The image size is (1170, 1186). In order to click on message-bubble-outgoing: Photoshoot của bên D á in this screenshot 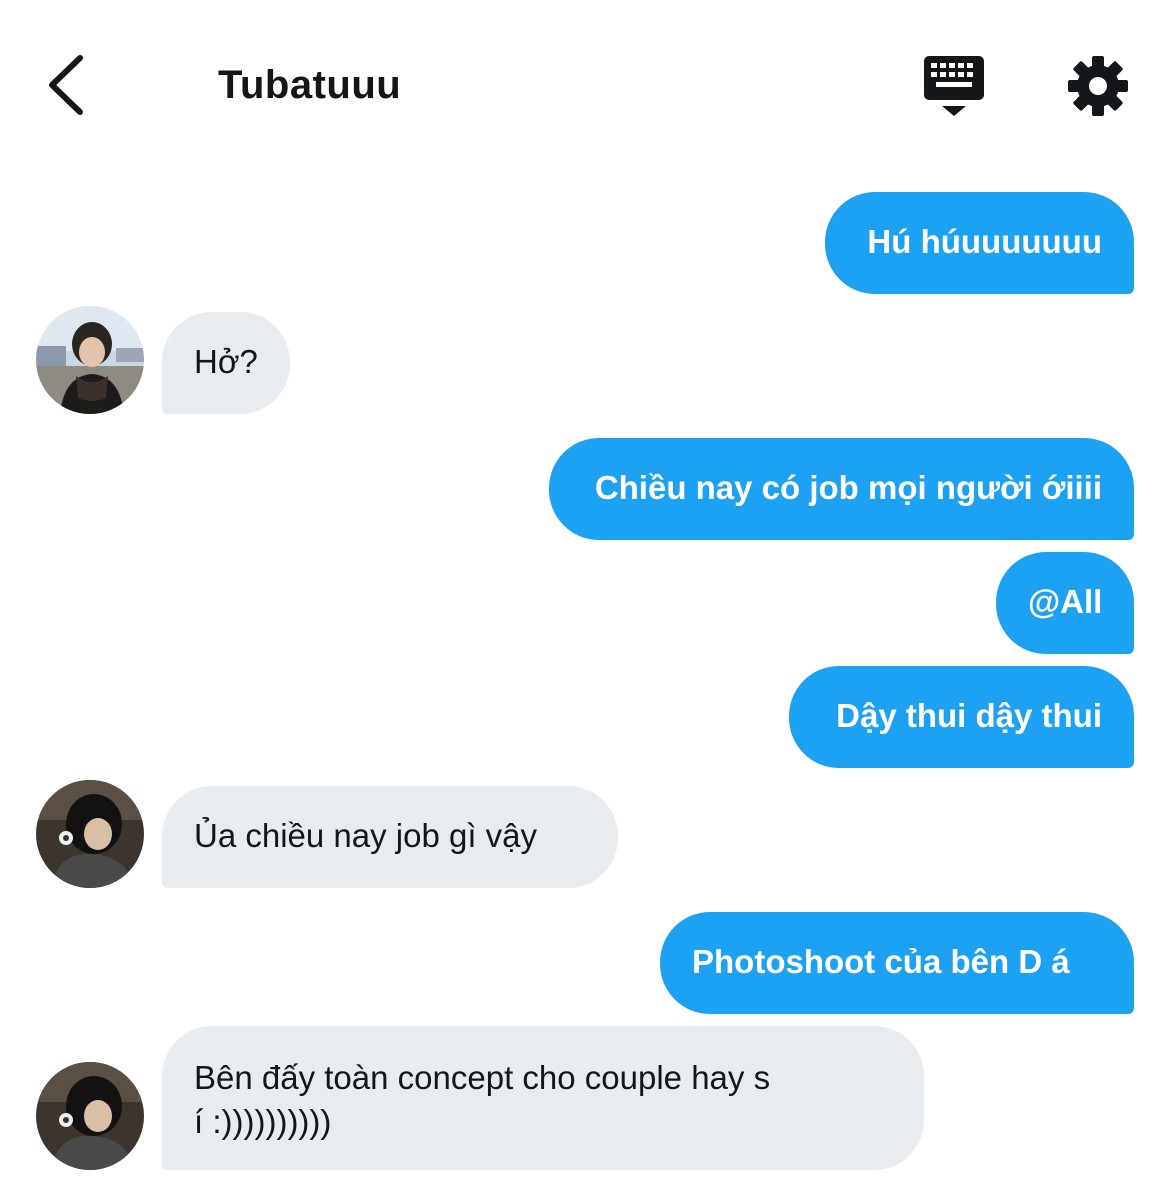, I will do `click(897, 963)`.